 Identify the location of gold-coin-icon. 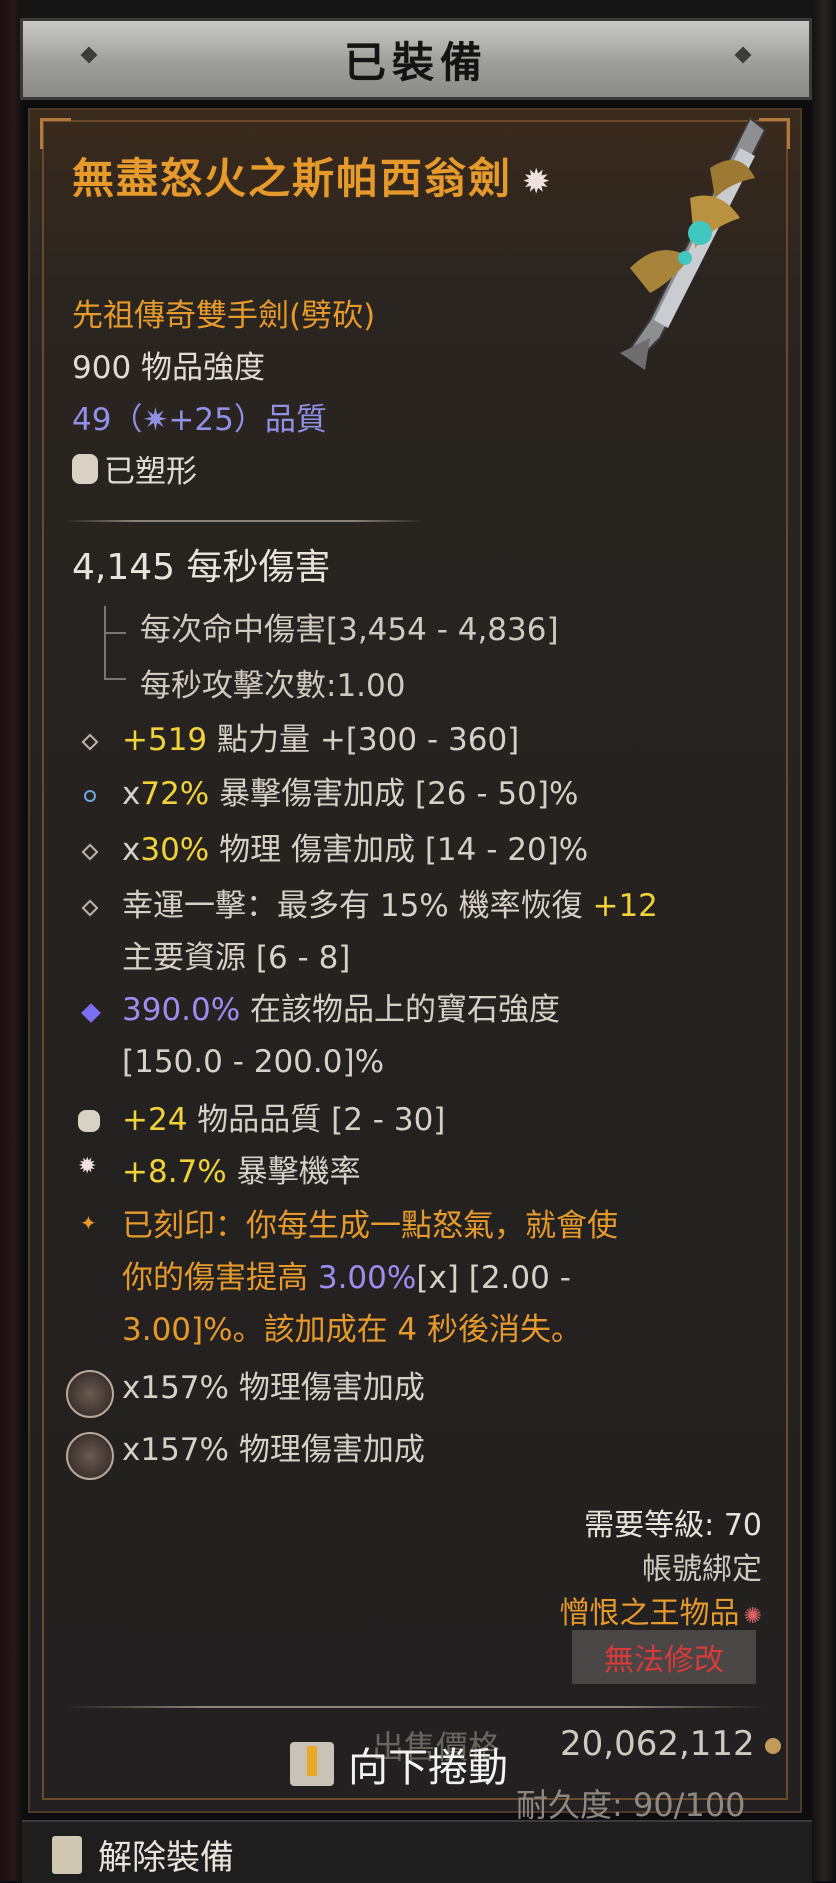
(772, 1745).